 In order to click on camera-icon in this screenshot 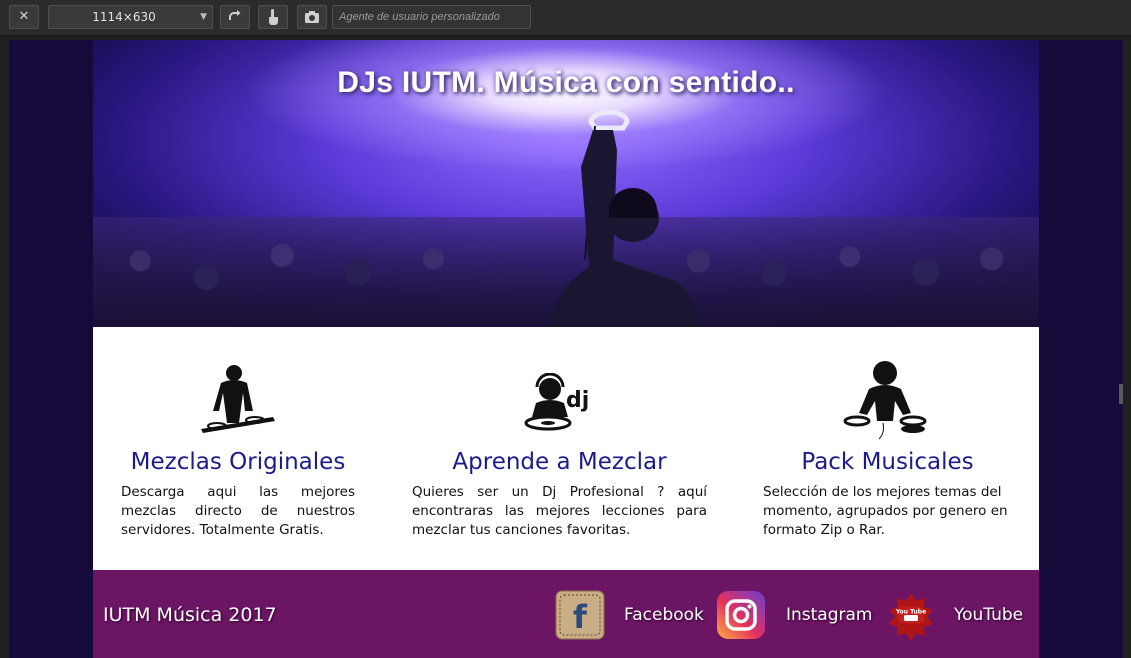, I will do `click(312, 17)`.